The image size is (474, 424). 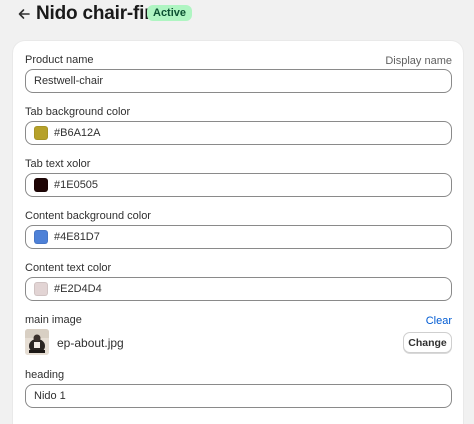 What do you see at coordinates (76, 185) in the screenshot?
I see `tab-text-color-value: #1E0505` at bounding box center [76, 185].